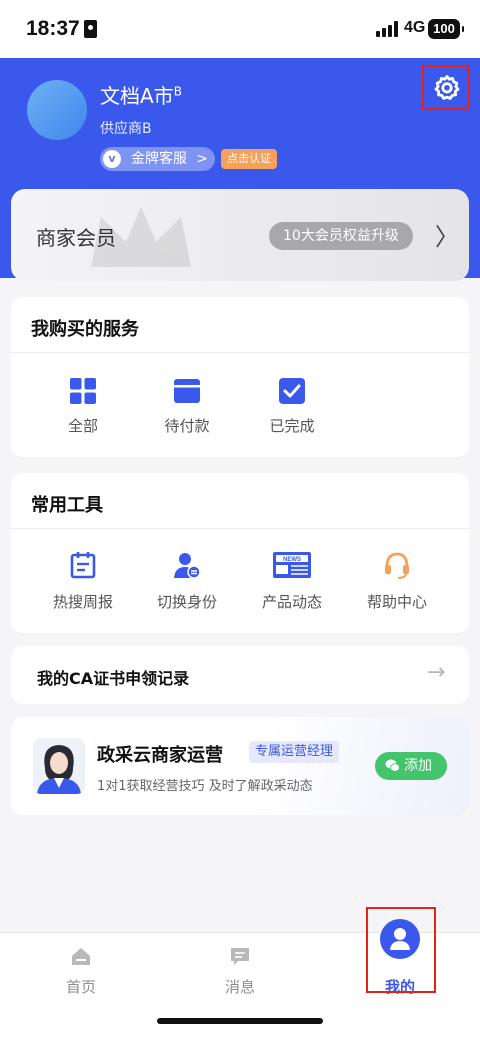 The width and height of the screenshot is (480, 1037). Describe the element at coordinates (292, 426) in the screenshot. I see `service-item-label: 已完成` at that location.